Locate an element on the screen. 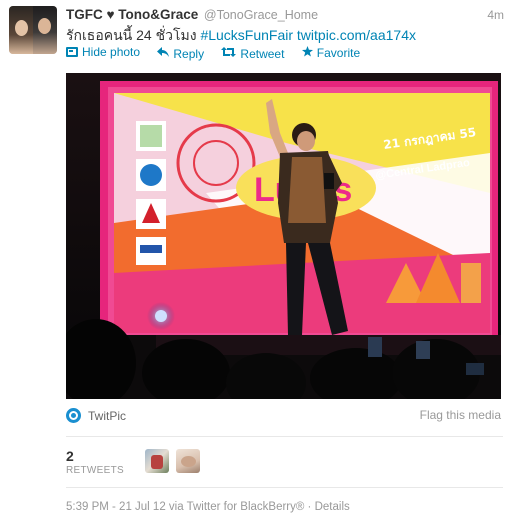 This screenshot has height=522, width=513. retweet-button: Retweet is located at coordinates (252, 54).